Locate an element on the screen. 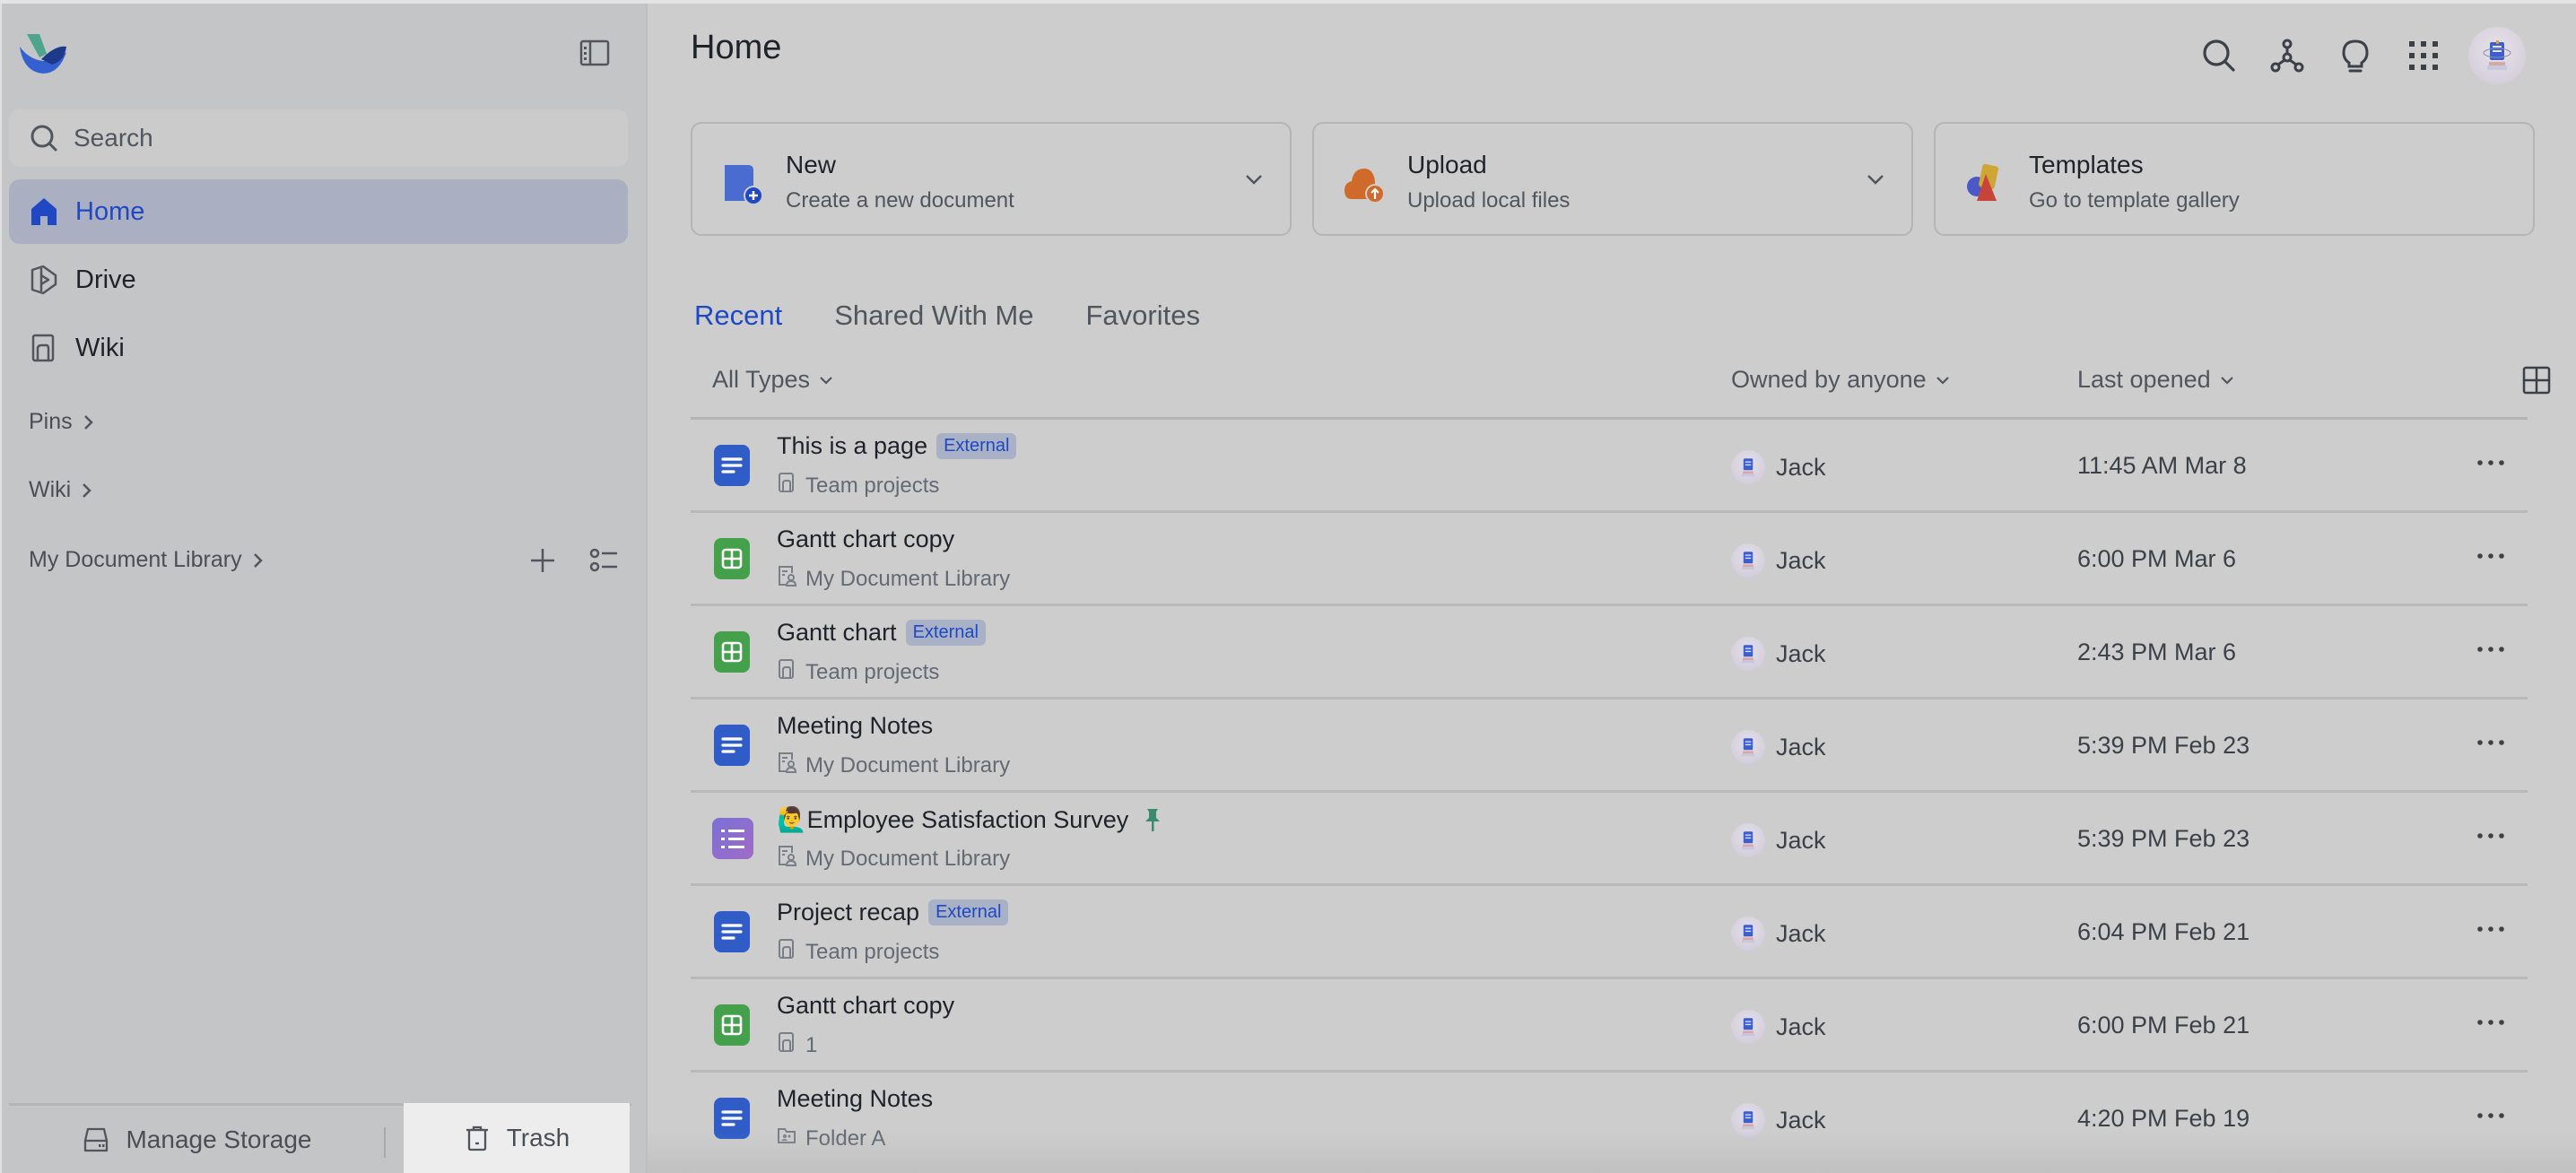 The image size is (2576, 1173). content-tabs: Recent Shared With Me Favorites is located at coordinates (947, 316).